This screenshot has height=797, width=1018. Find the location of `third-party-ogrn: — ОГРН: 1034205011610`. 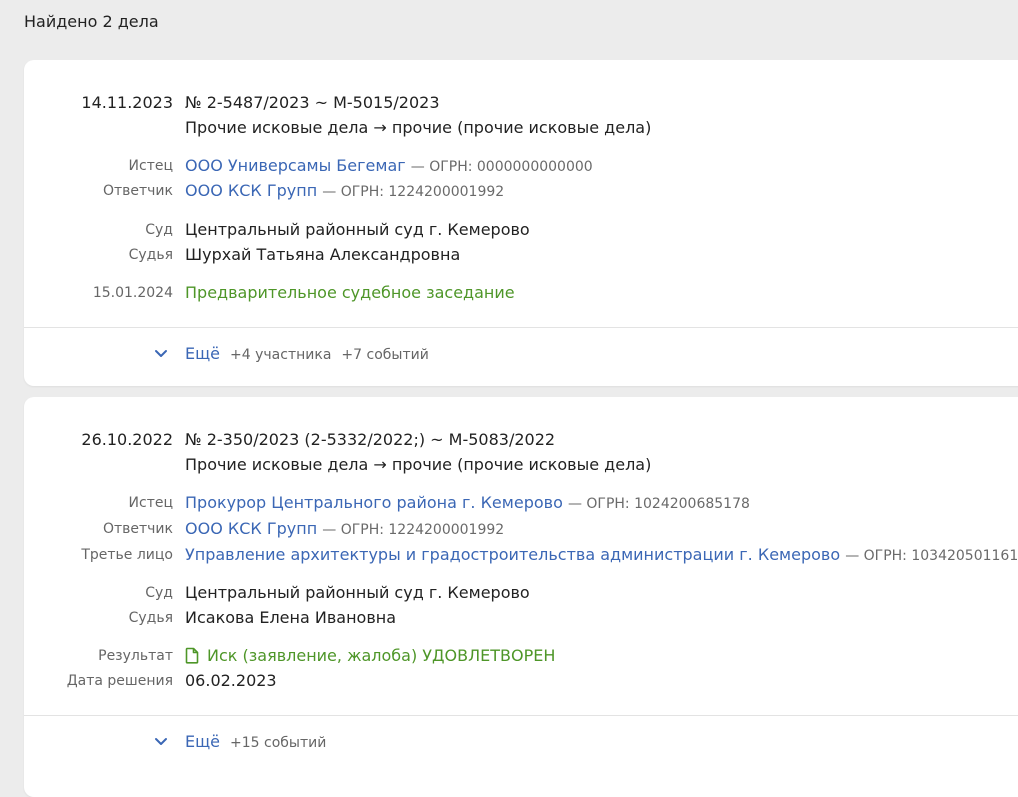

third-party-ogrn: — ОГРН: 1034205011610 is located at coordinates (931, 556).